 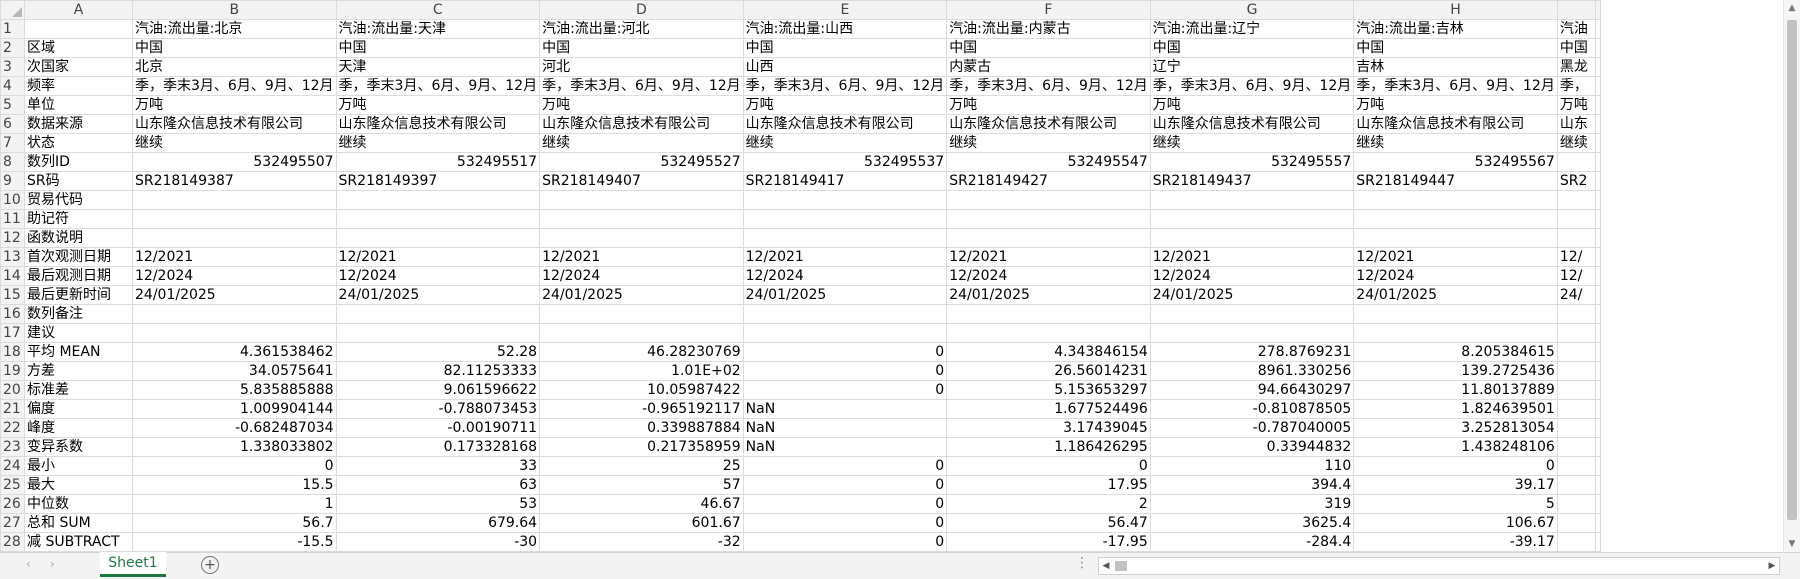 I want to click on cell: 最小, so click(x=78, y=466).